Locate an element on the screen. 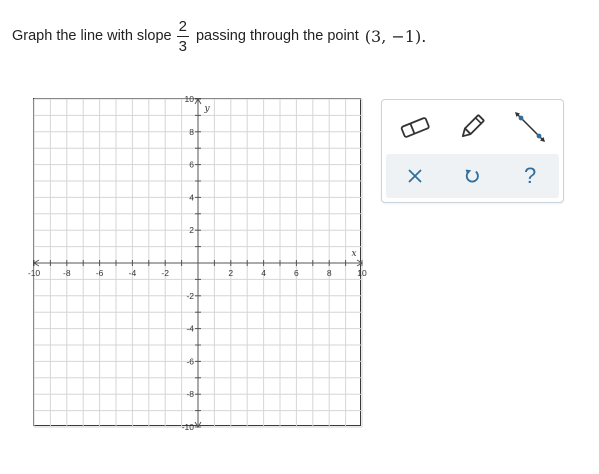 The image size is (599, 474). eraser-tool is located at coordinates (415, 127).